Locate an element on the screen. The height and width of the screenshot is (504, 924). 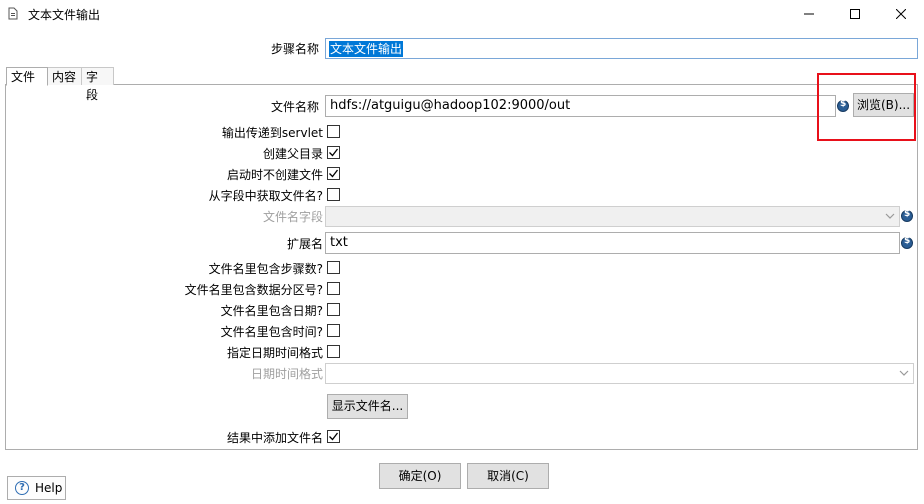
extension-input: txt is located at coordinates (612, 243).